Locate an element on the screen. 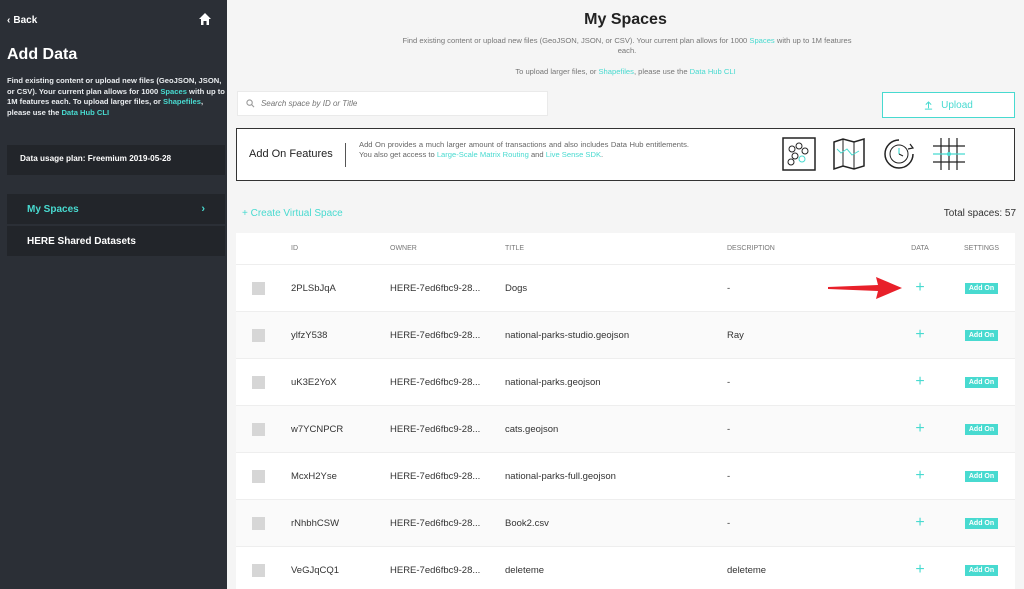 The width and height of the screenshot is (1024, 589). back-button: ‹ Back is located at coordinates (22, 20).